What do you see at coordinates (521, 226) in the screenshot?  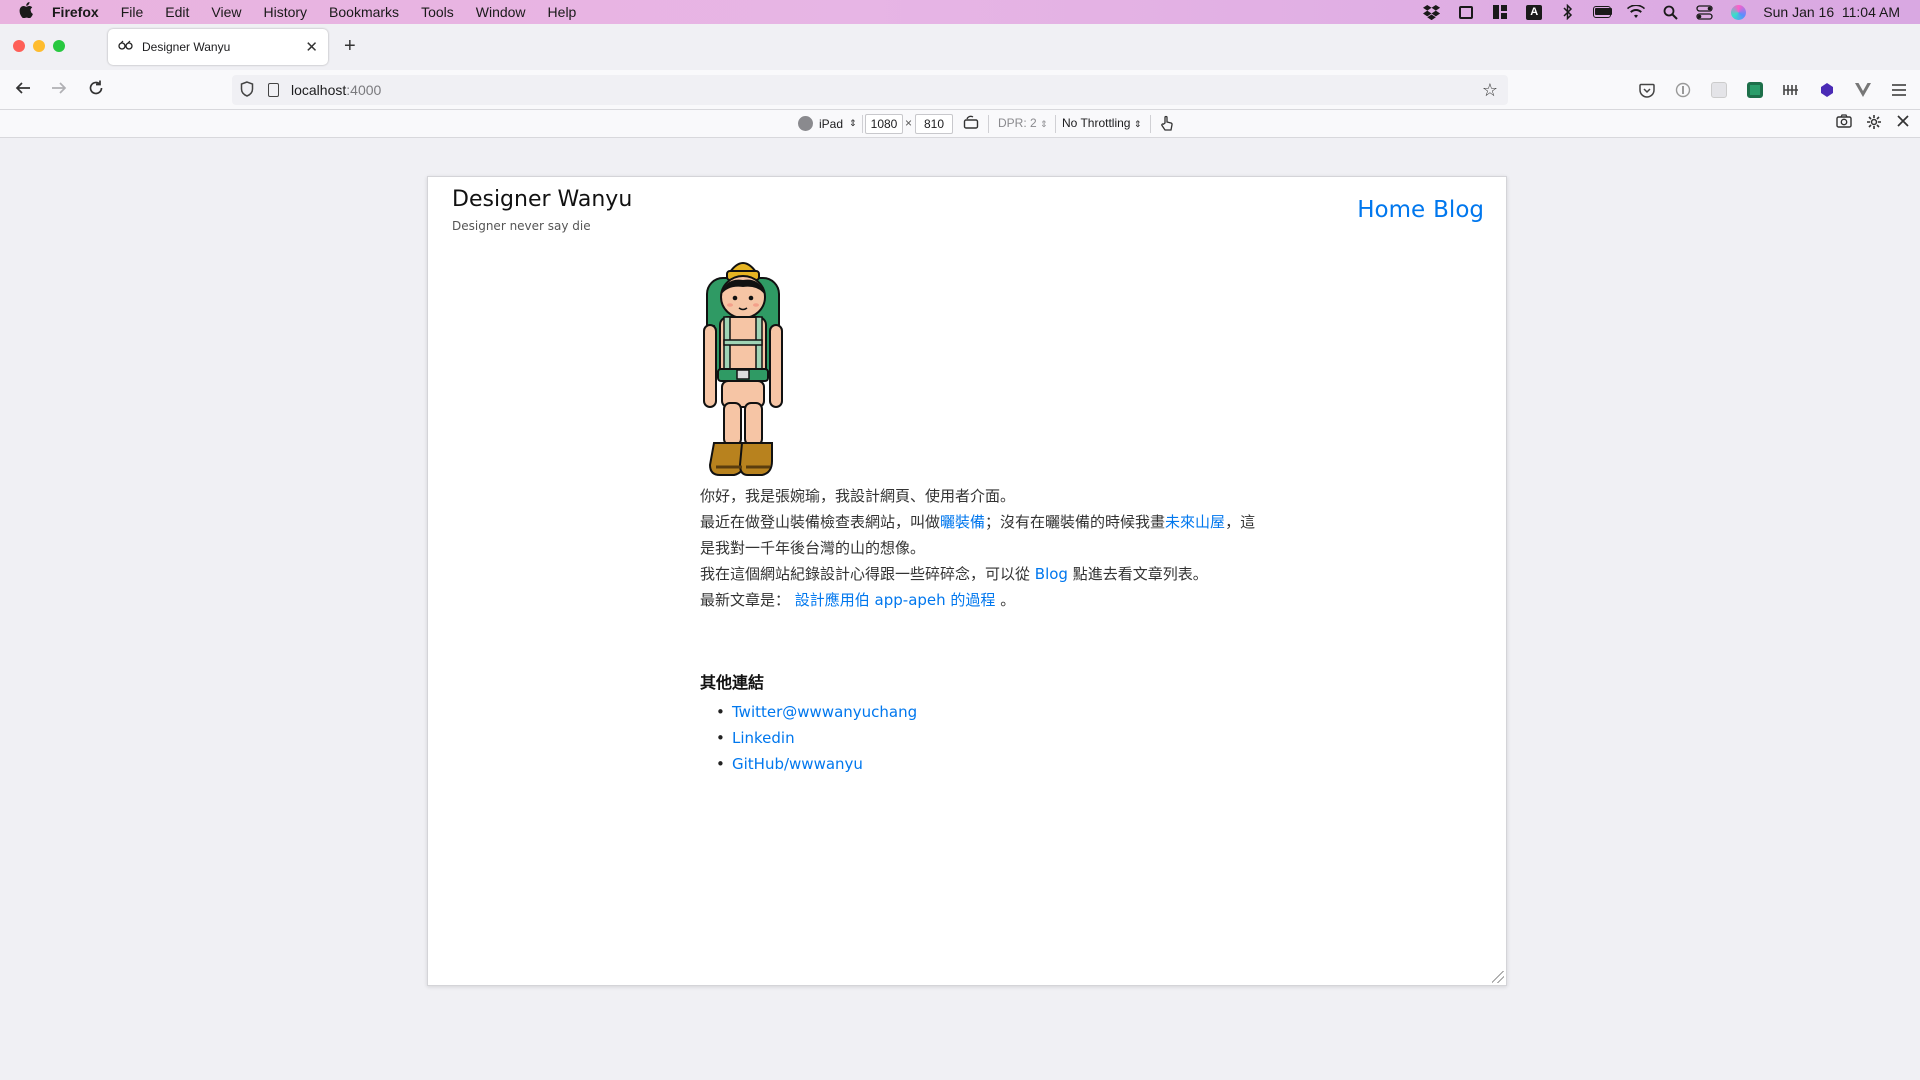 I see `site-tagline: Designer never say die` at bounding box center [521, 226].